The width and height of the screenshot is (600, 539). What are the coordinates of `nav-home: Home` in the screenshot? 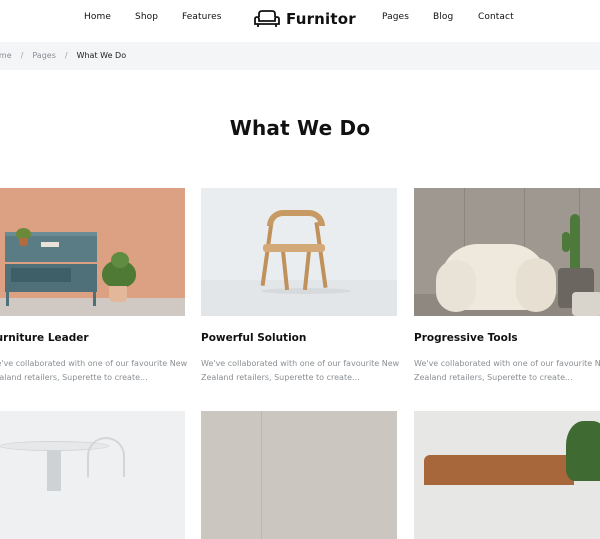 It's located at (97, 17).